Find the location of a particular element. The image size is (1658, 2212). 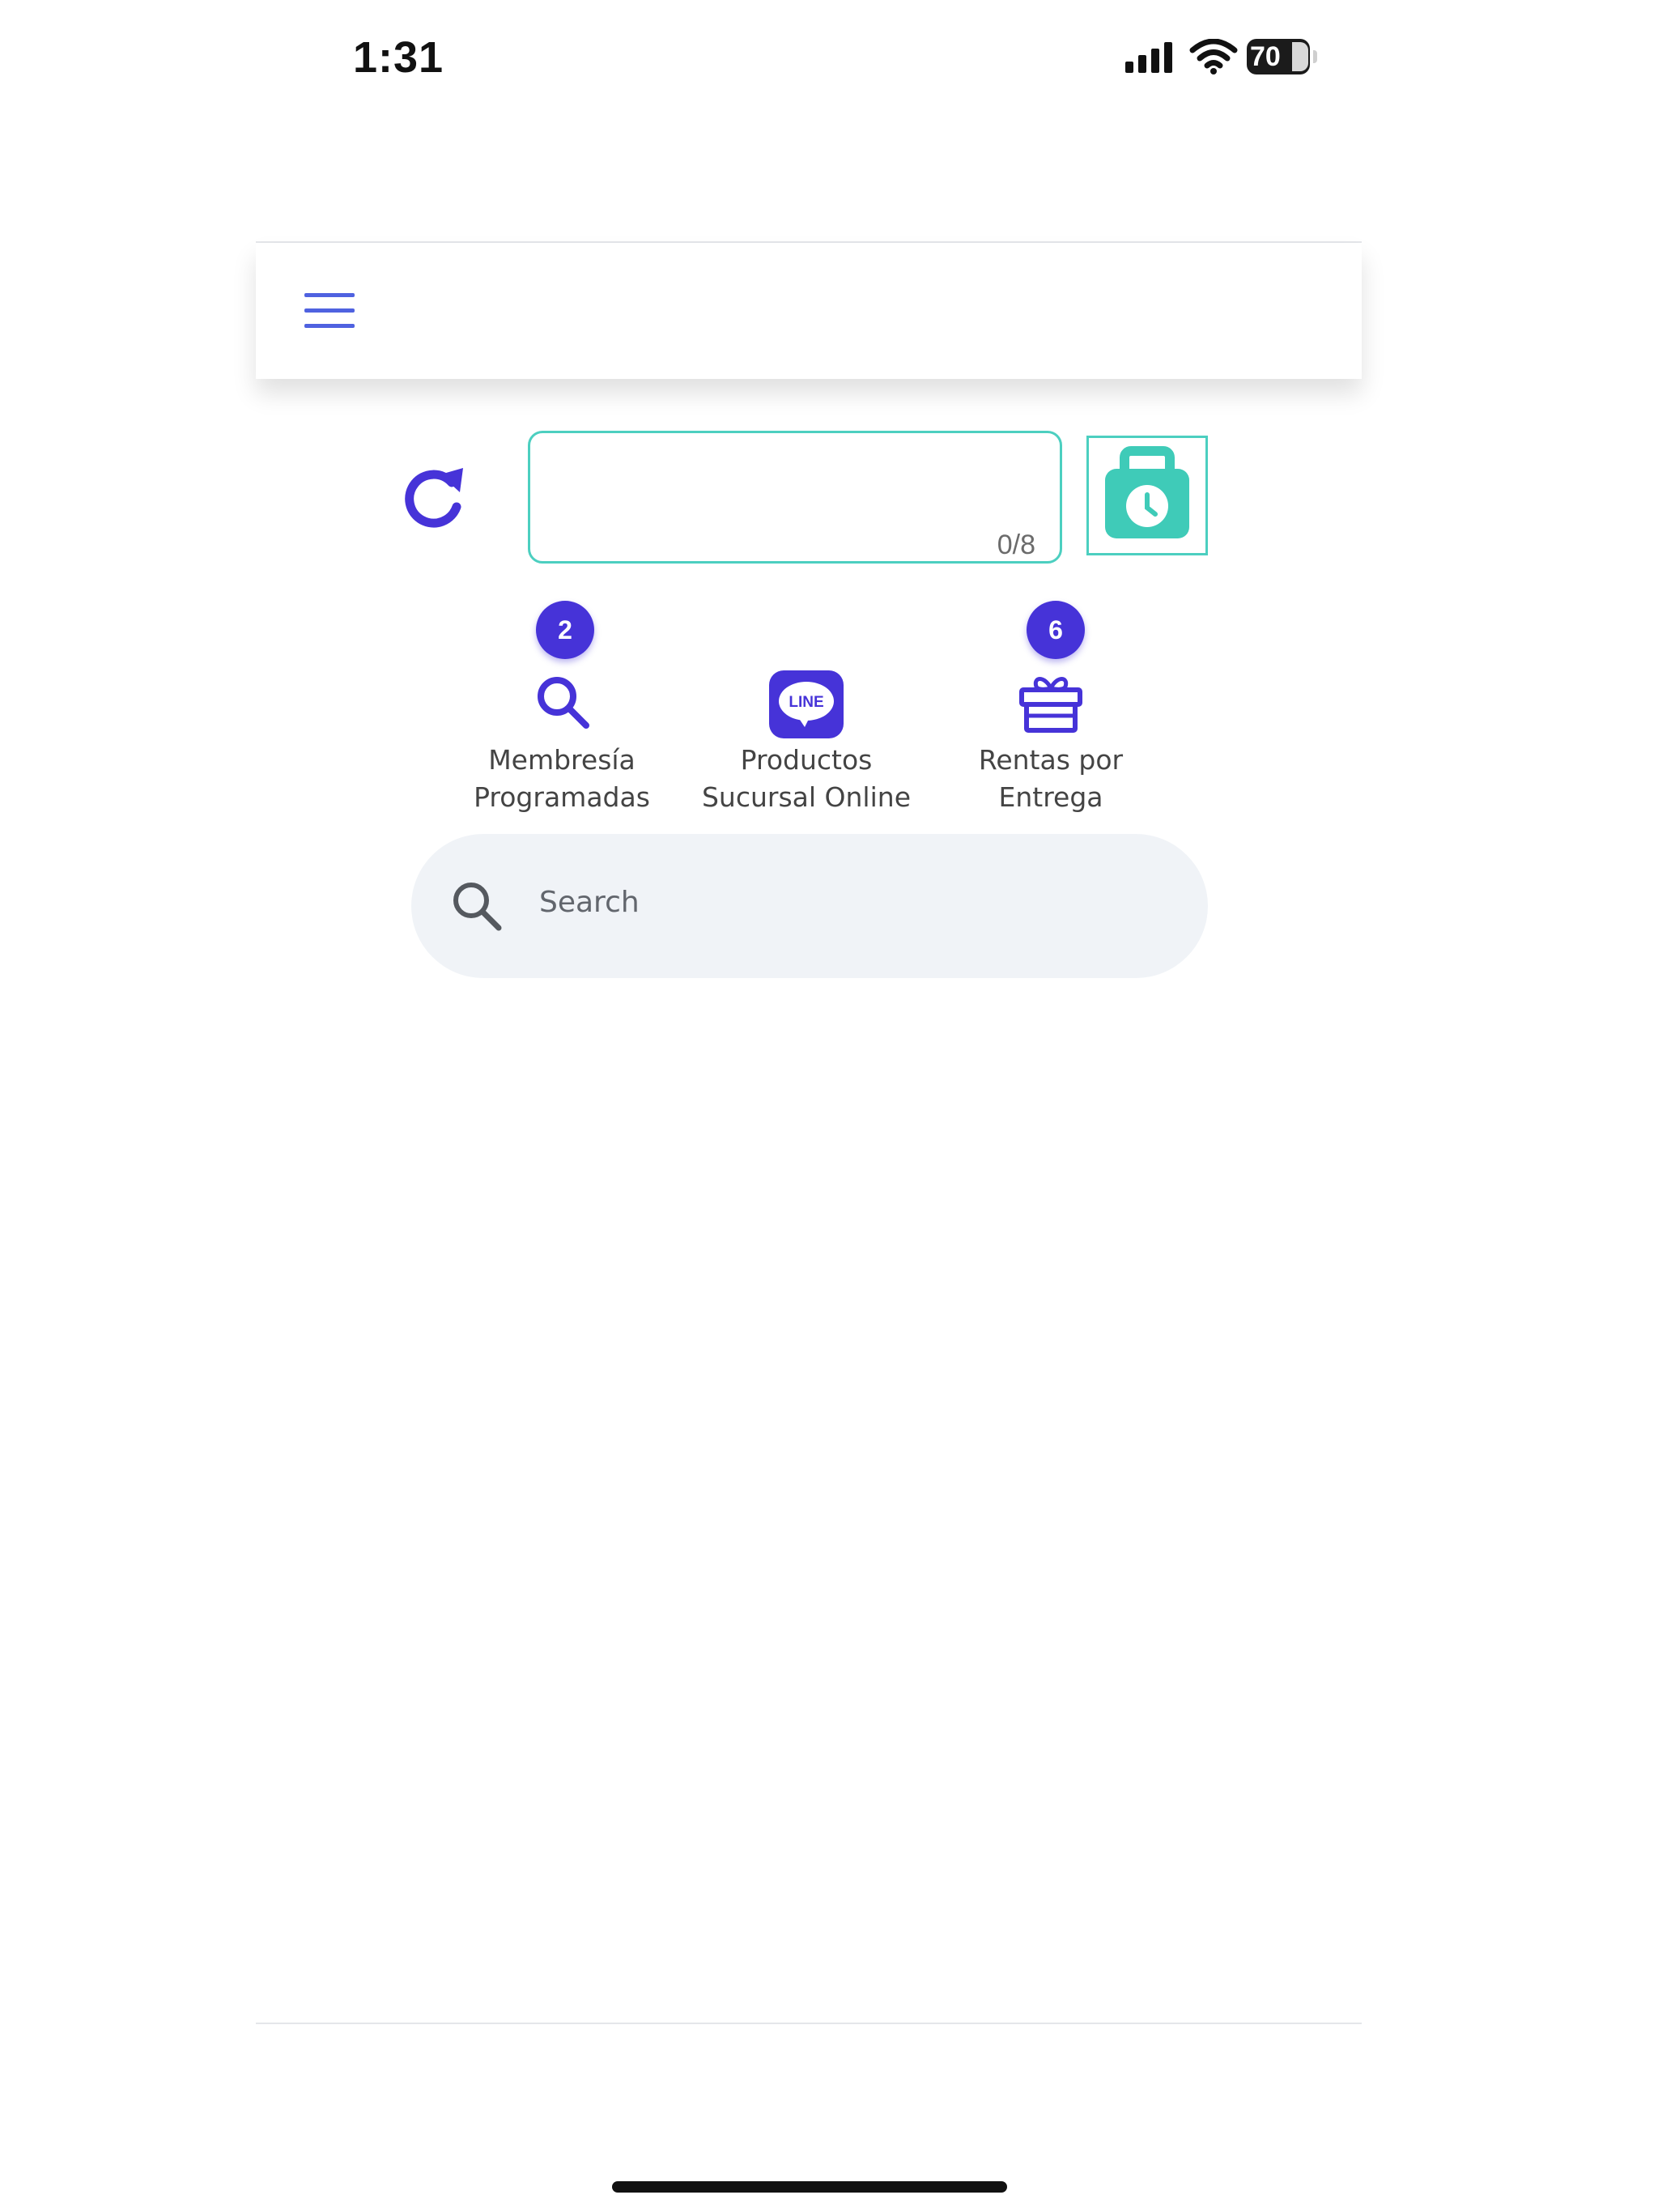

home-indicator is located at coordinates (809, 2187).